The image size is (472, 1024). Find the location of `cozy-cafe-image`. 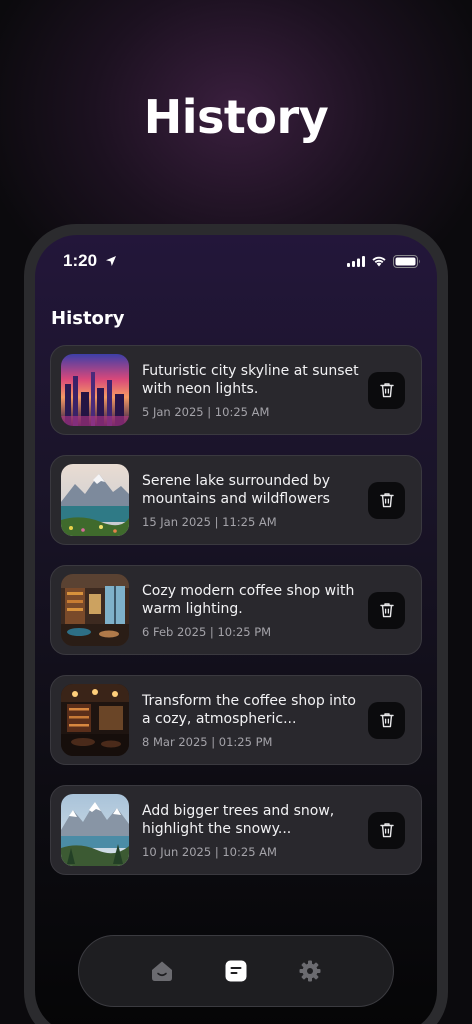

cozy-cafe-image is located at coordinates (95, 720).